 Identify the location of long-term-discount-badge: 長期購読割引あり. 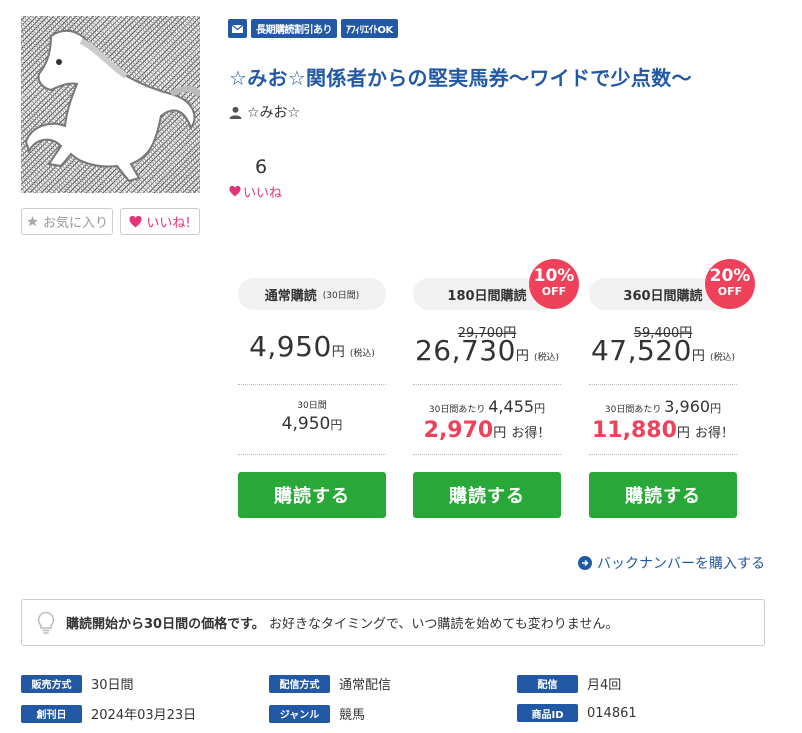
(294, 28).